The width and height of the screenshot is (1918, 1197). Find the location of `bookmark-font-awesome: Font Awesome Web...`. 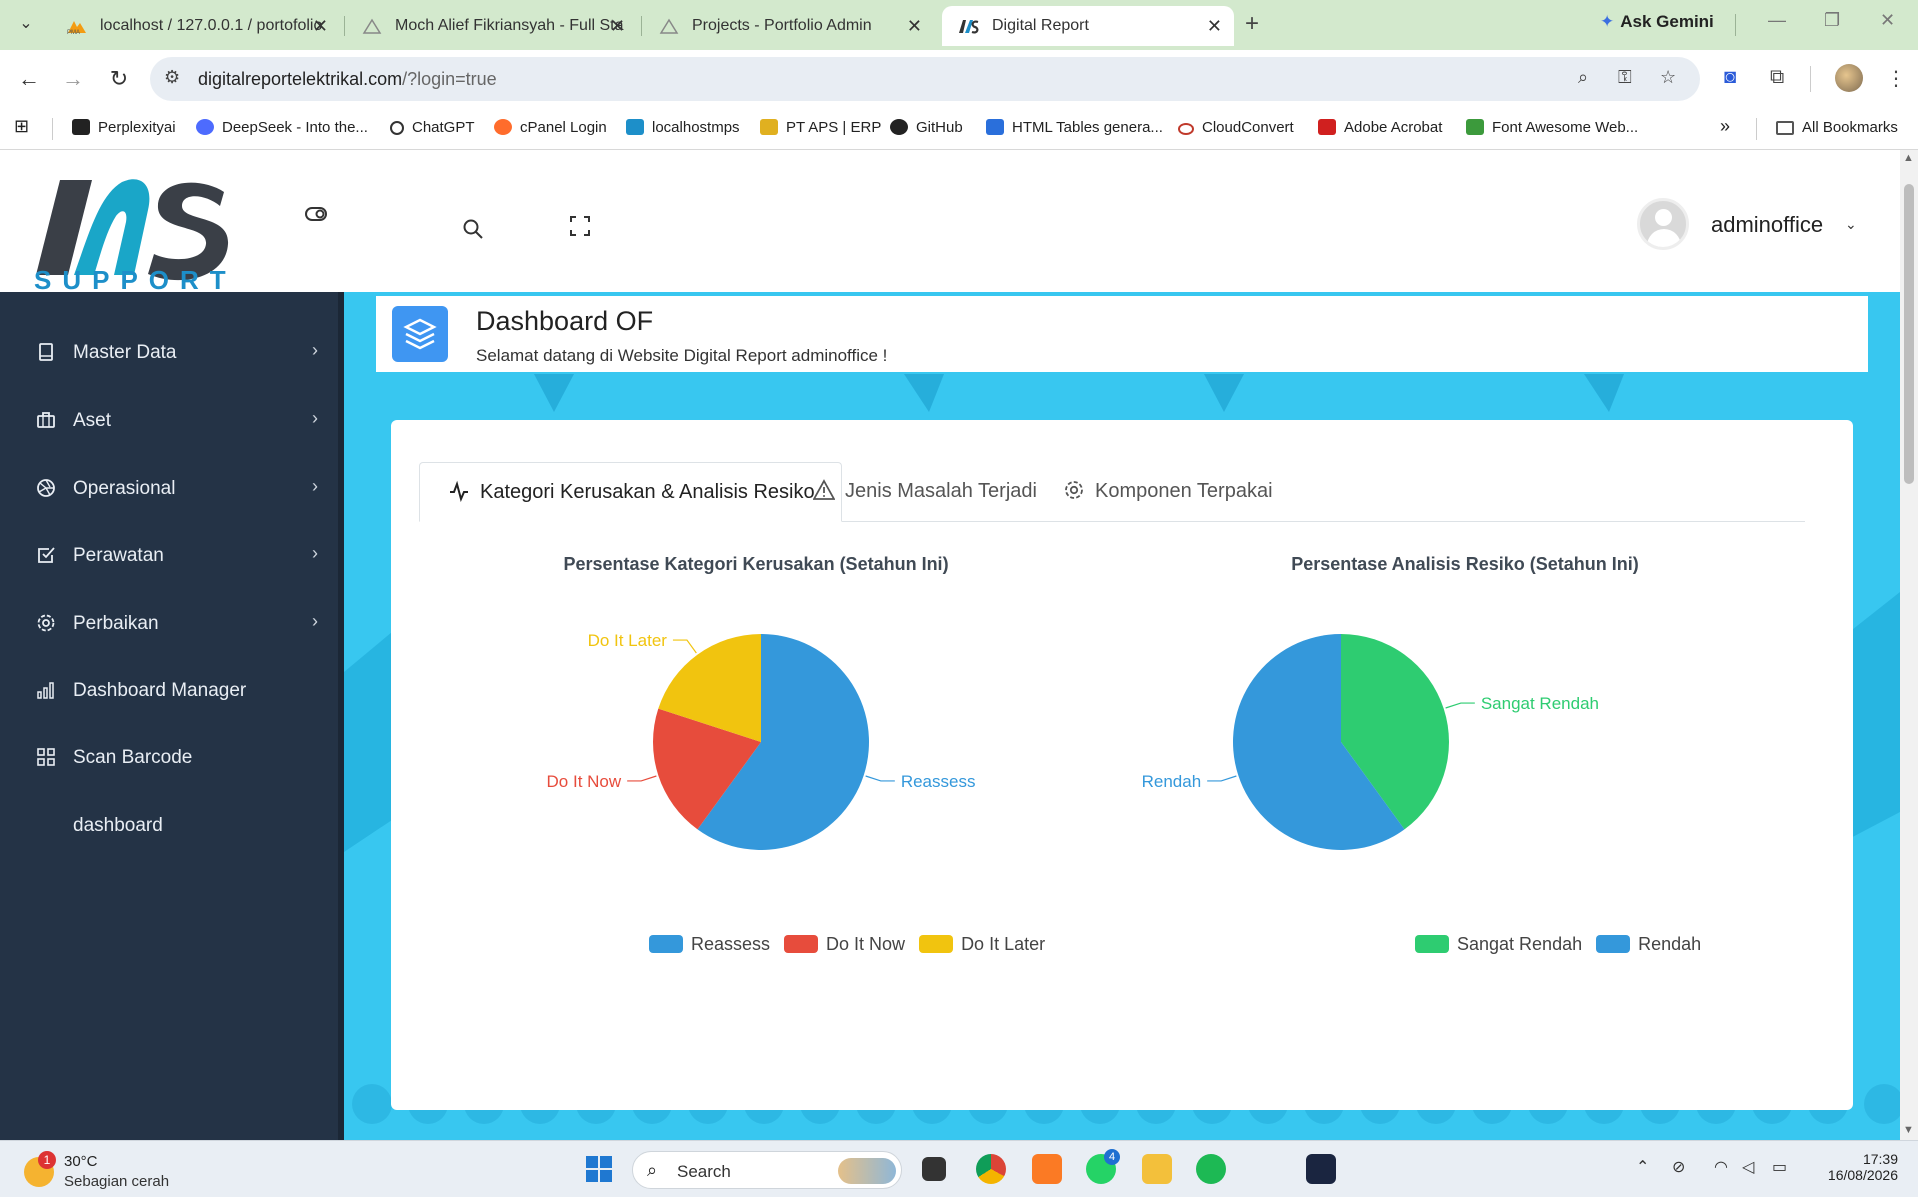

bookmark-font-awesome: Font Awesome Web... is located at coordinates (1552, 127).